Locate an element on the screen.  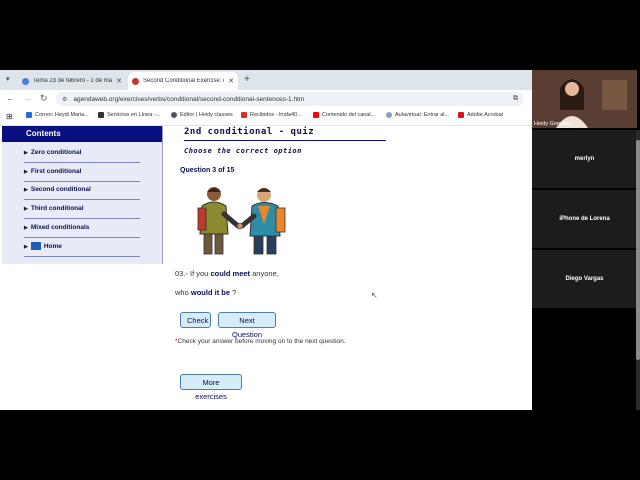
browser-tab-1: Tema 23 de febrero - 1 de ma ✕ is located at coordinates (72, 81).